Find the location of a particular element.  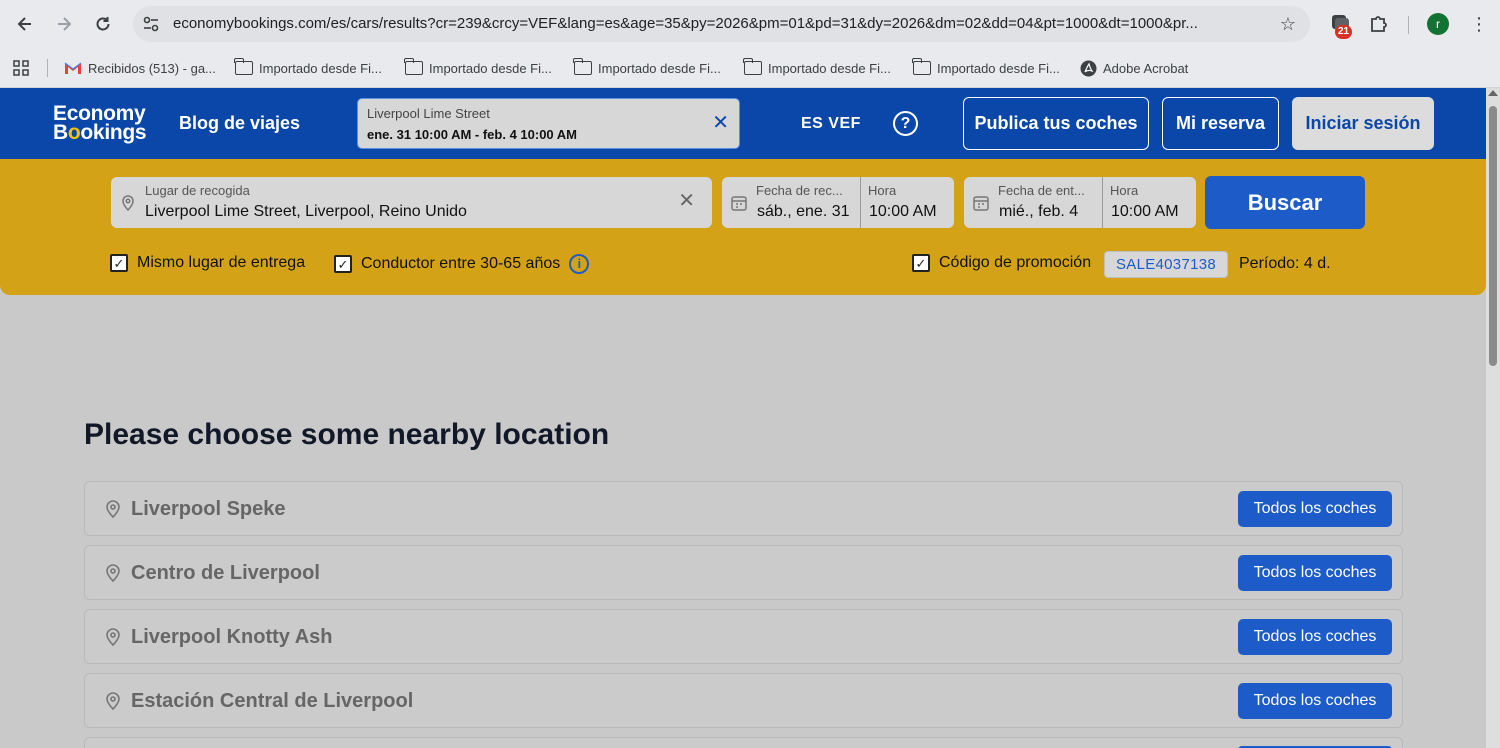

my-booking-button: Mi reserva is located at coordinates (1220, 123).